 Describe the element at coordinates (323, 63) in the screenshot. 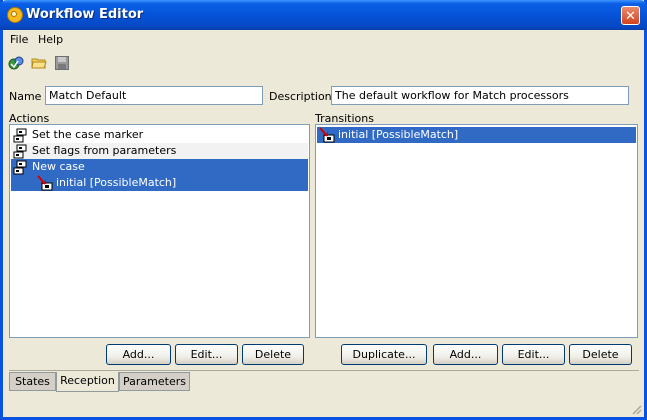

I see `toolbar` at that location.